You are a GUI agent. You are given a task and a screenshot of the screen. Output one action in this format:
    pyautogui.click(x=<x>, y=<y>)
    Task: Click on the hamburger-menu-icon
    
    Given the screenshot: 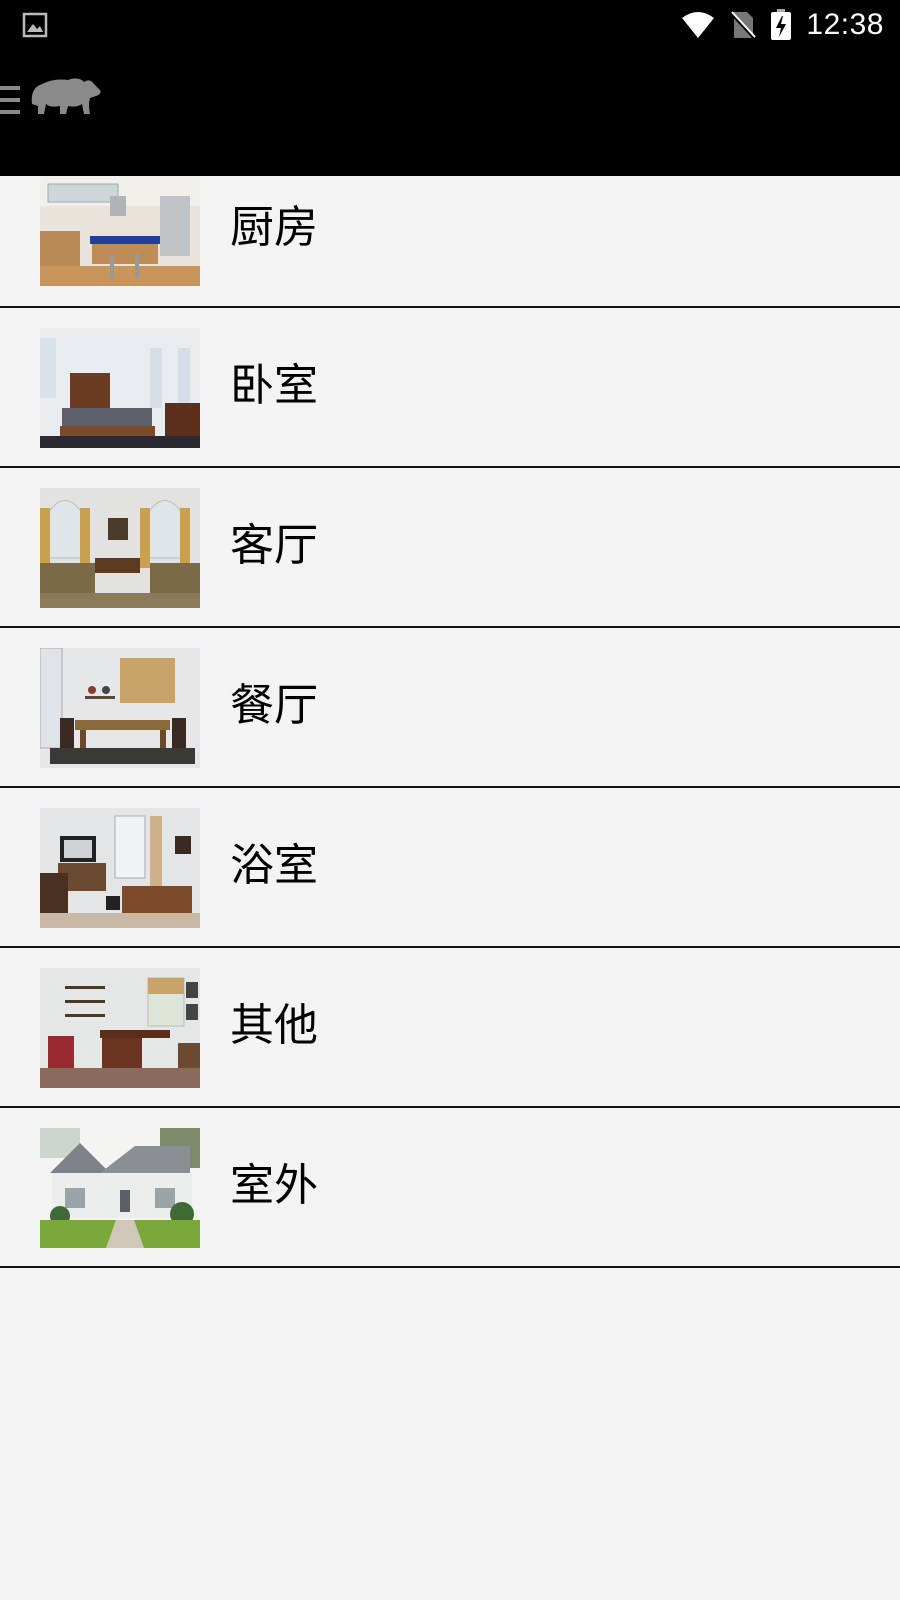 What is the action you would take?
    pyautogui.click(x=11, y=100)
    